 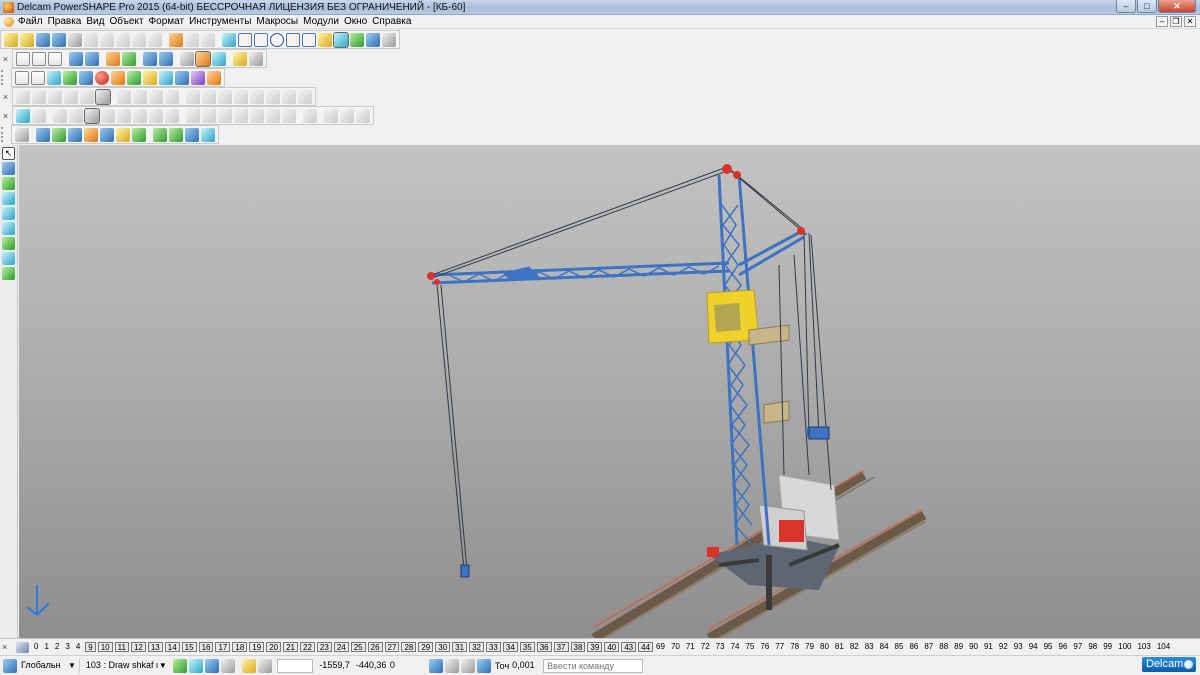 What do you see at coordinates (256, 58) in the screenshot?
I see `hand-icon` at bounding box center [256, 58].